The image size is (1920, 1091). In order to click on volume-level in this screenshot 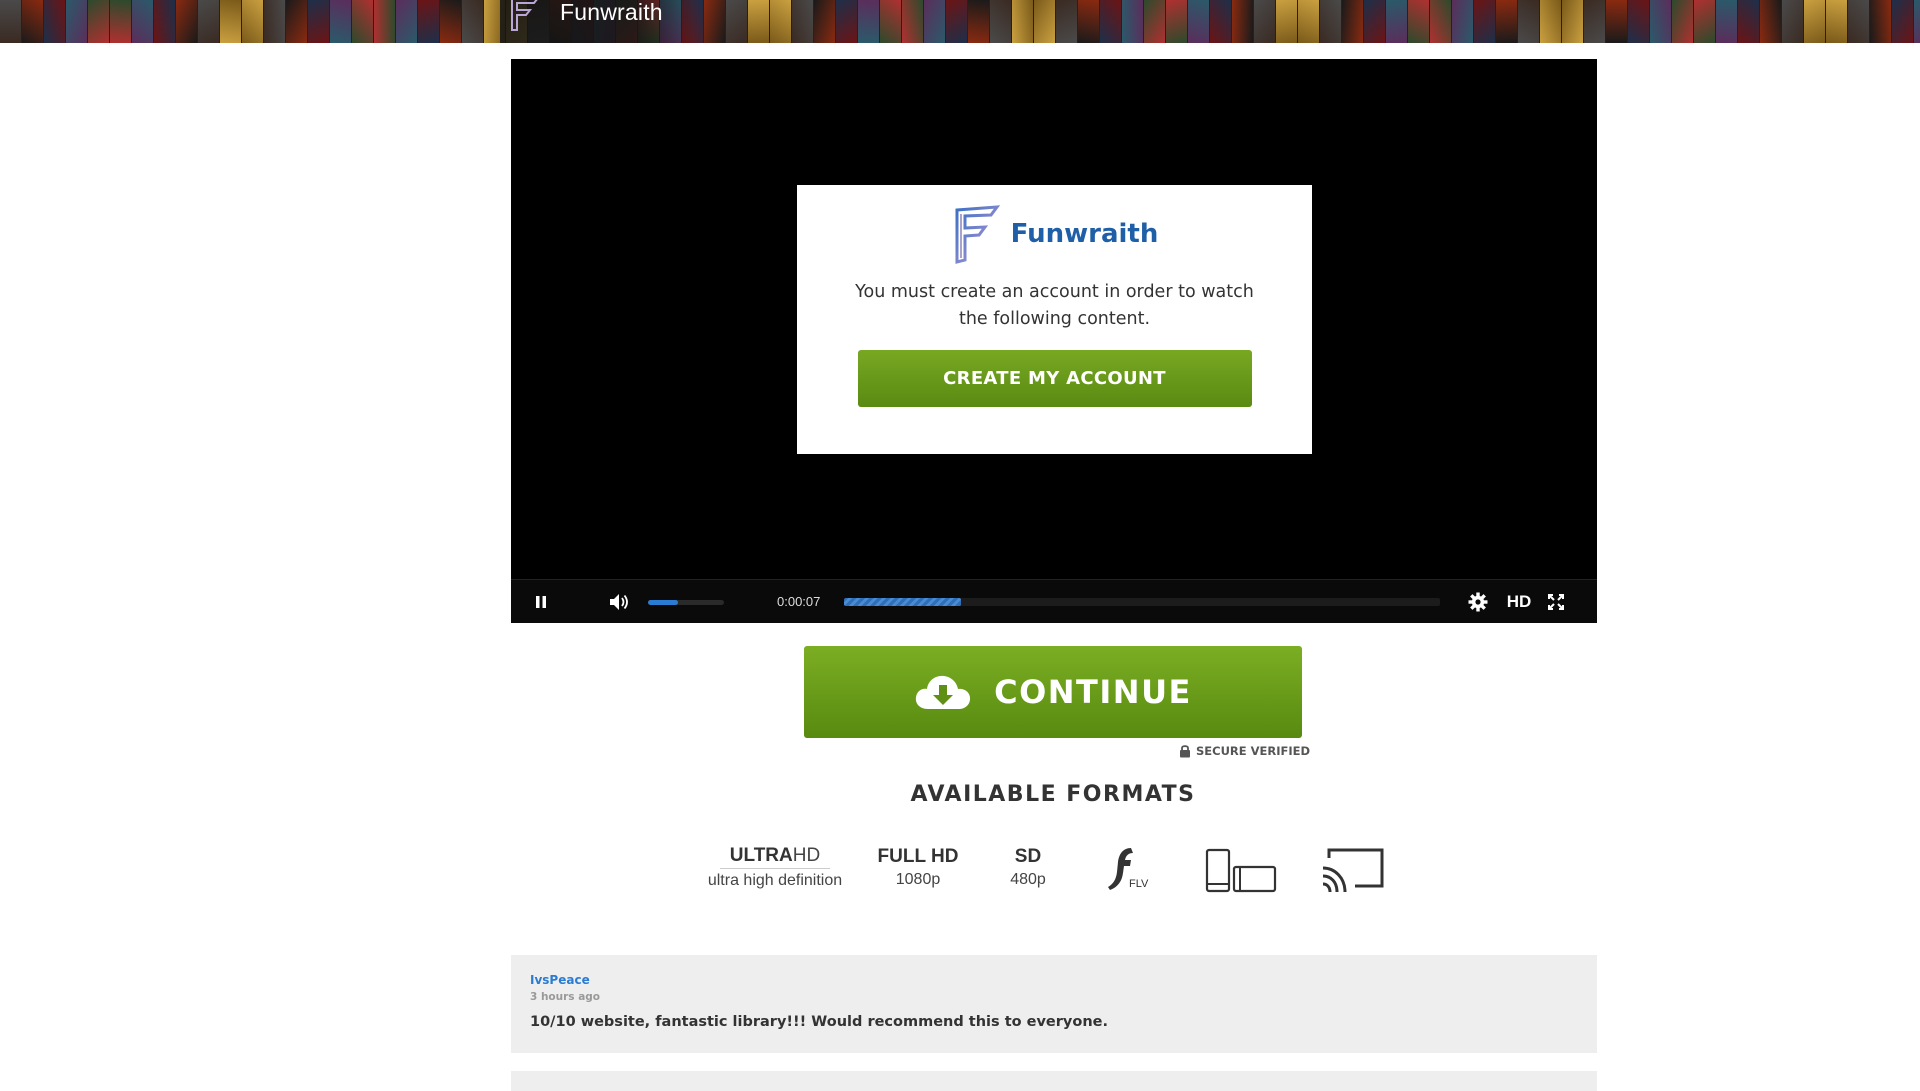, I will do `click(663, 602)`.